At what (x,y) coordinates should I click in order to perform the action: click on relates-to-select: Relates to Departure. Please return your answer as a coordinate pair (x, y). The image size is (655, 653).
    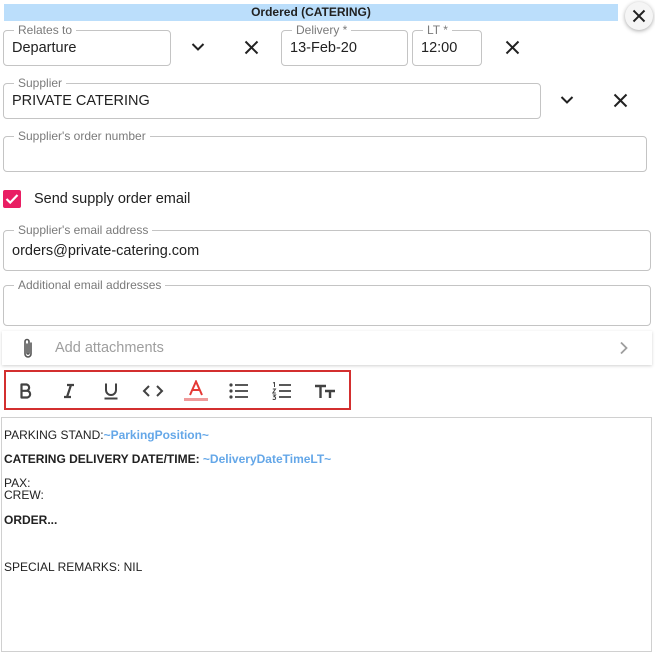
    Looking at the image, I should click on (87, 44).